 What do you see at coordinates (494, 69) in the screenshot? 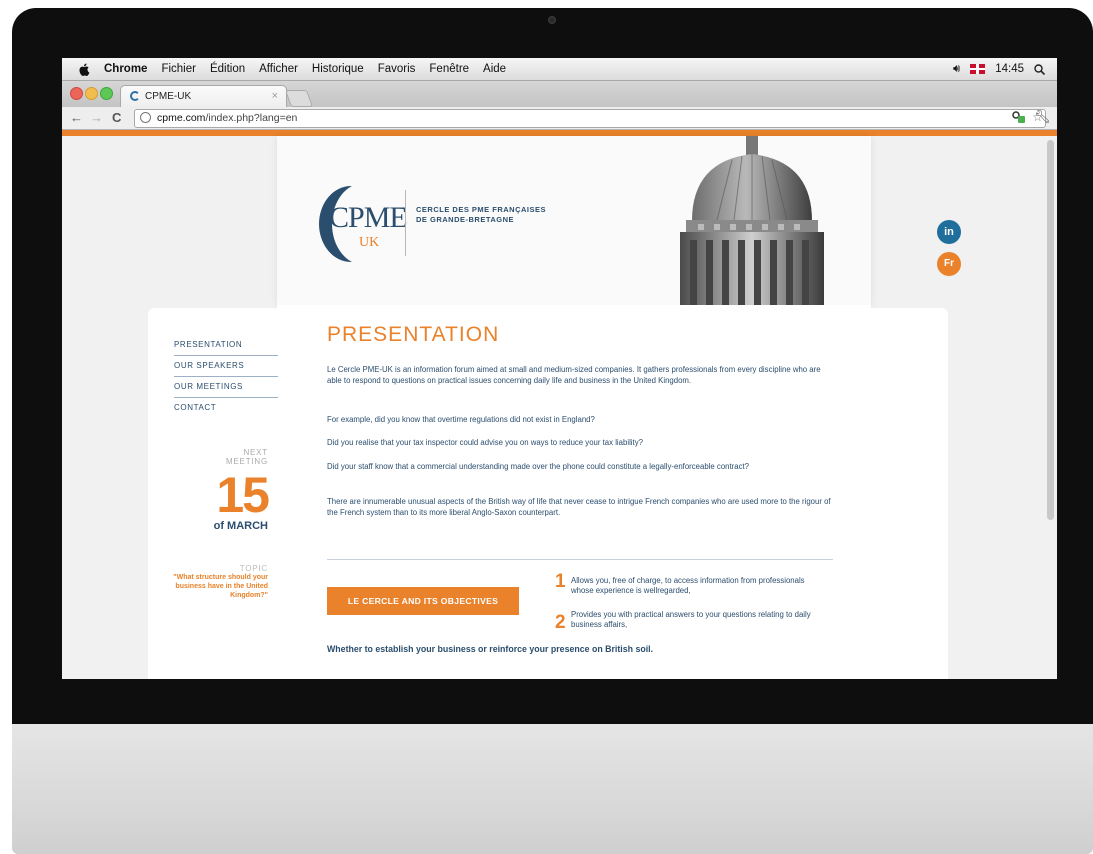
I see `menu-aide: Aide` at bounding box center [494, 69].